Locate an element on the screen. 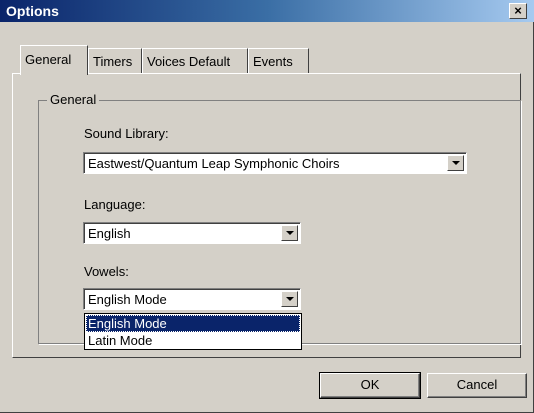 The width and height of the screenshot is (534, 413). ok-button: OK is located at coordinates (370, 385).